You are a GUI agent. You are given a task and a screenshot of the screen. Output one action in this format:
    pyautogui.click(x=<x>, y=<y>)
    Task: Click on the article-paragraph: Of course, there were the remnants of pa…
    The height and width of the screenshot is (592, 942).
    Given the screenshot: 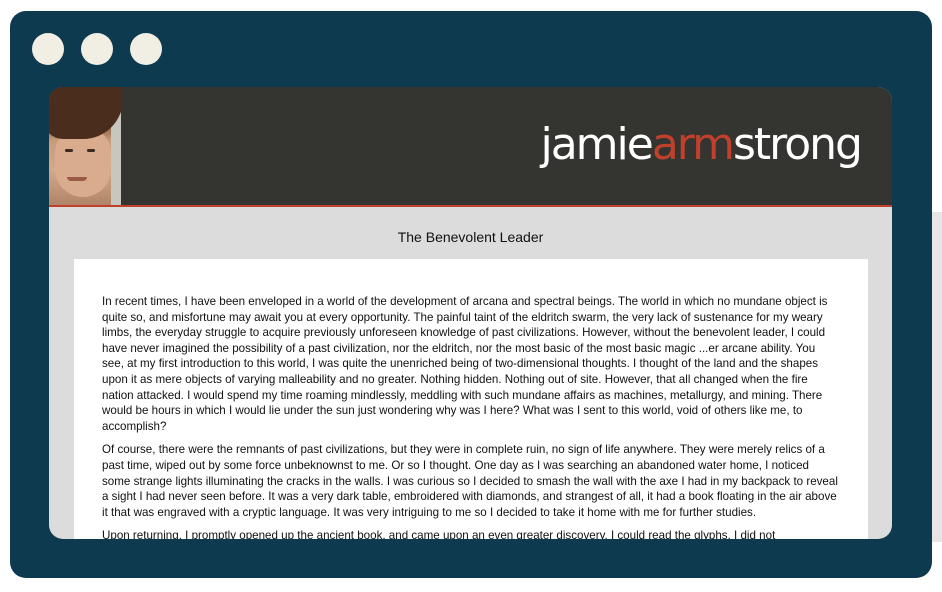 What is the action you would take?
    pyautogui.click(x=470, y=481)
    